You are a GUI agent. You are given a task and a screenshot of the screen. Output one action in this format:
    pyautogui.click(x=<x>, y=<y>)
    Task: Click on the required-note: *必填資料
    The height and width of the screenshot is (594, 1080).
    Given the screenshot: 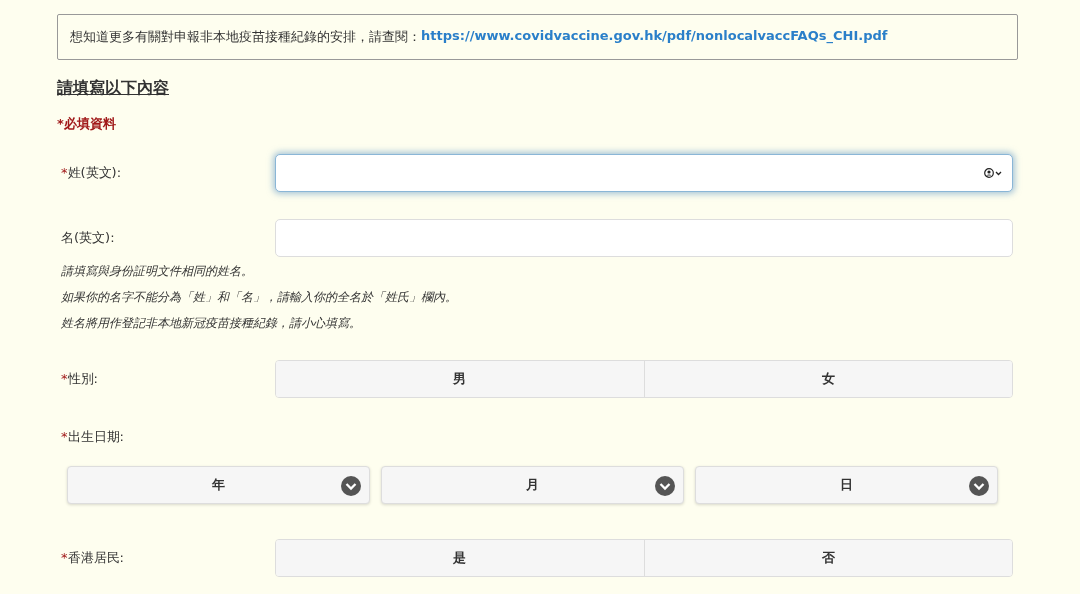 What is the action you would take?
    pyautogui.click(x=86, y=124)
    